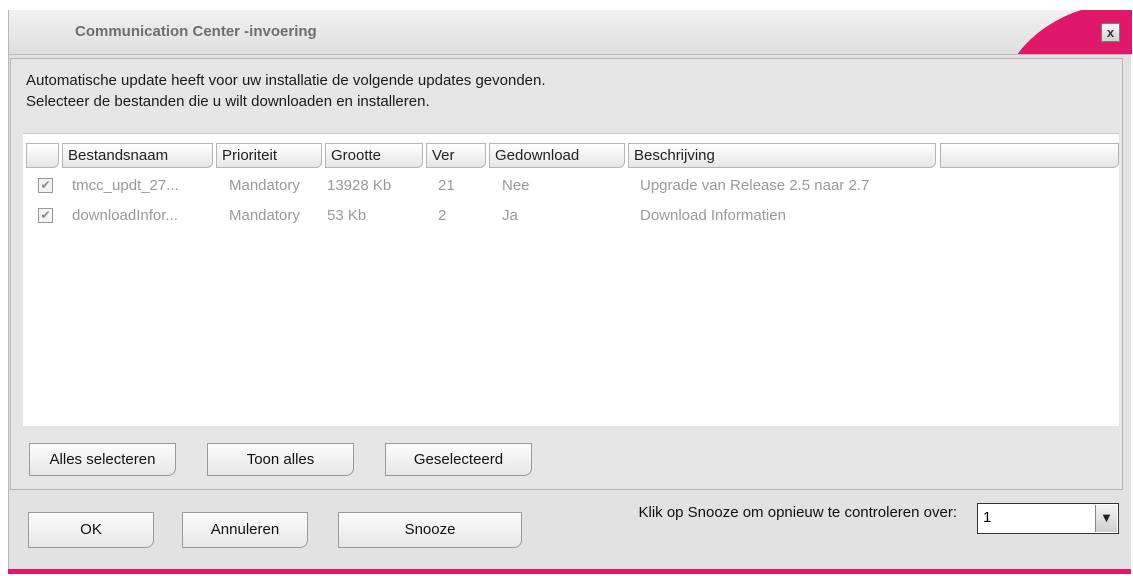 This screenshot has width=1133, height=576. What do you see at coordinates (755, 185) in the screenshot?
I see `cell-description: Upgrade van Release 2.5 naar 2.7` at bounding box center [755, 185].